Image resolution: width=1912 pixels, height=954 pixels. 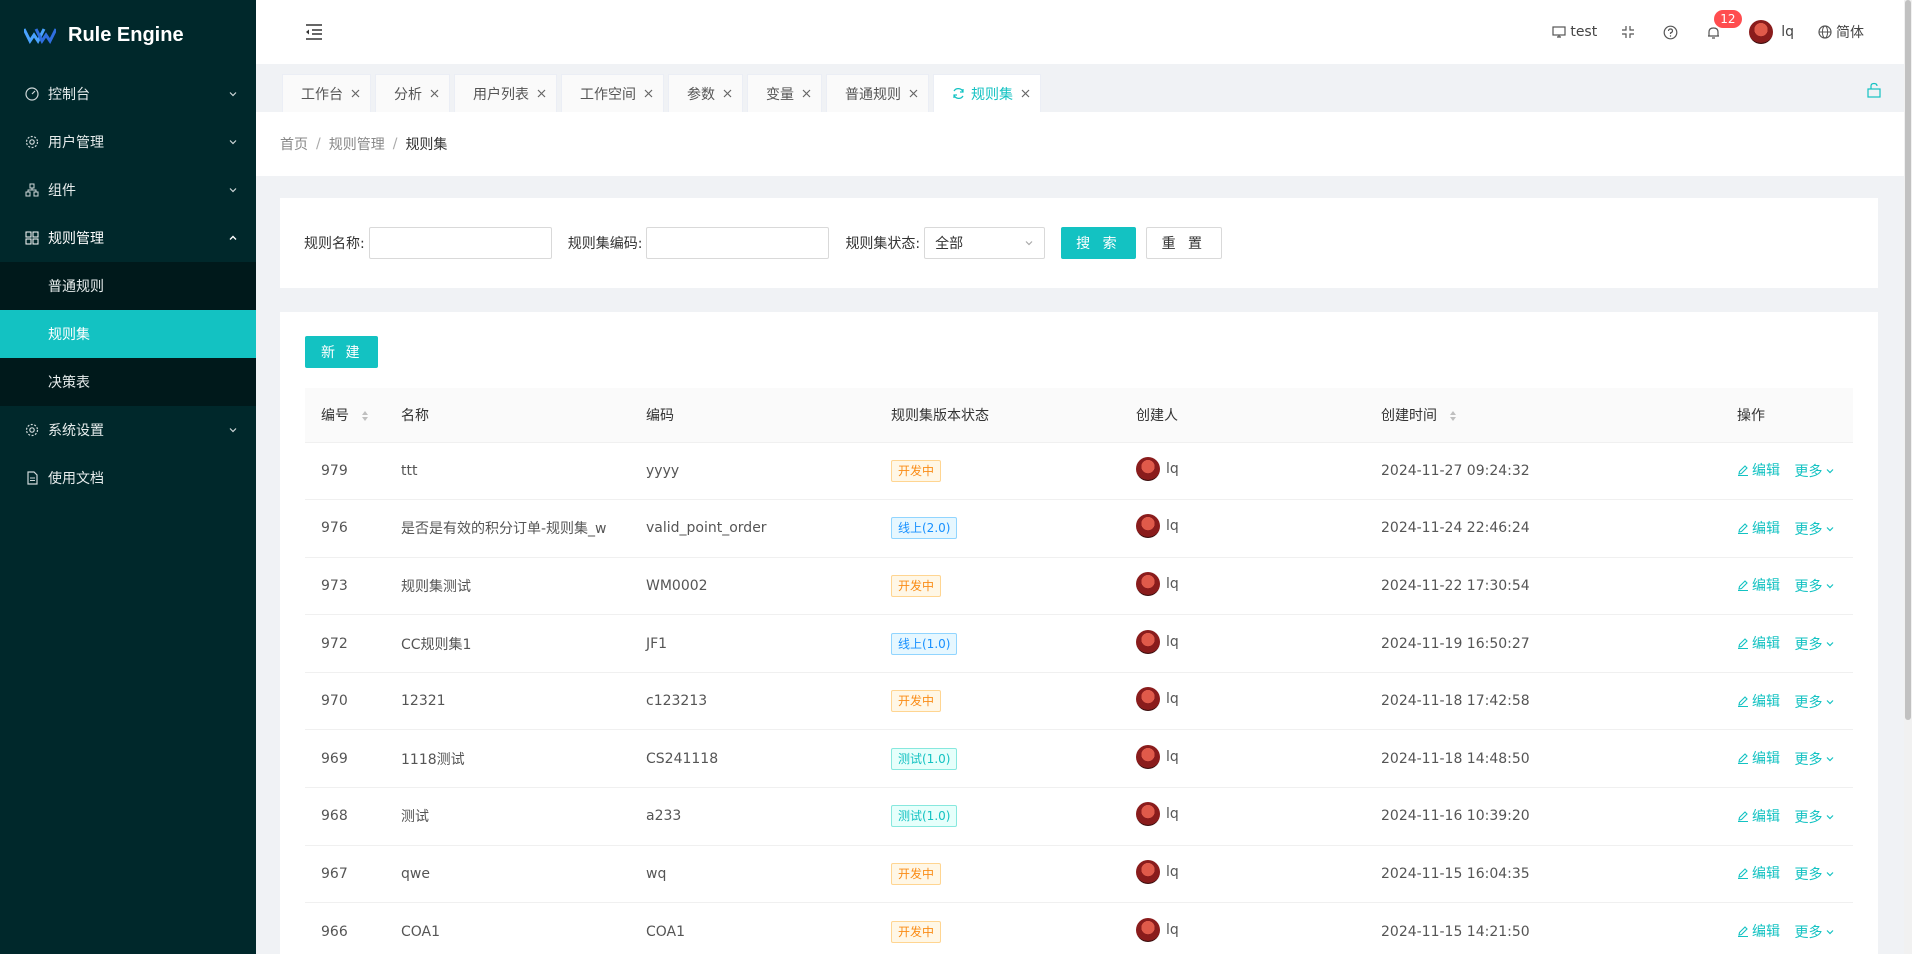 I want to click on cell-name: 规则集测试, so click(x=507, y=586).